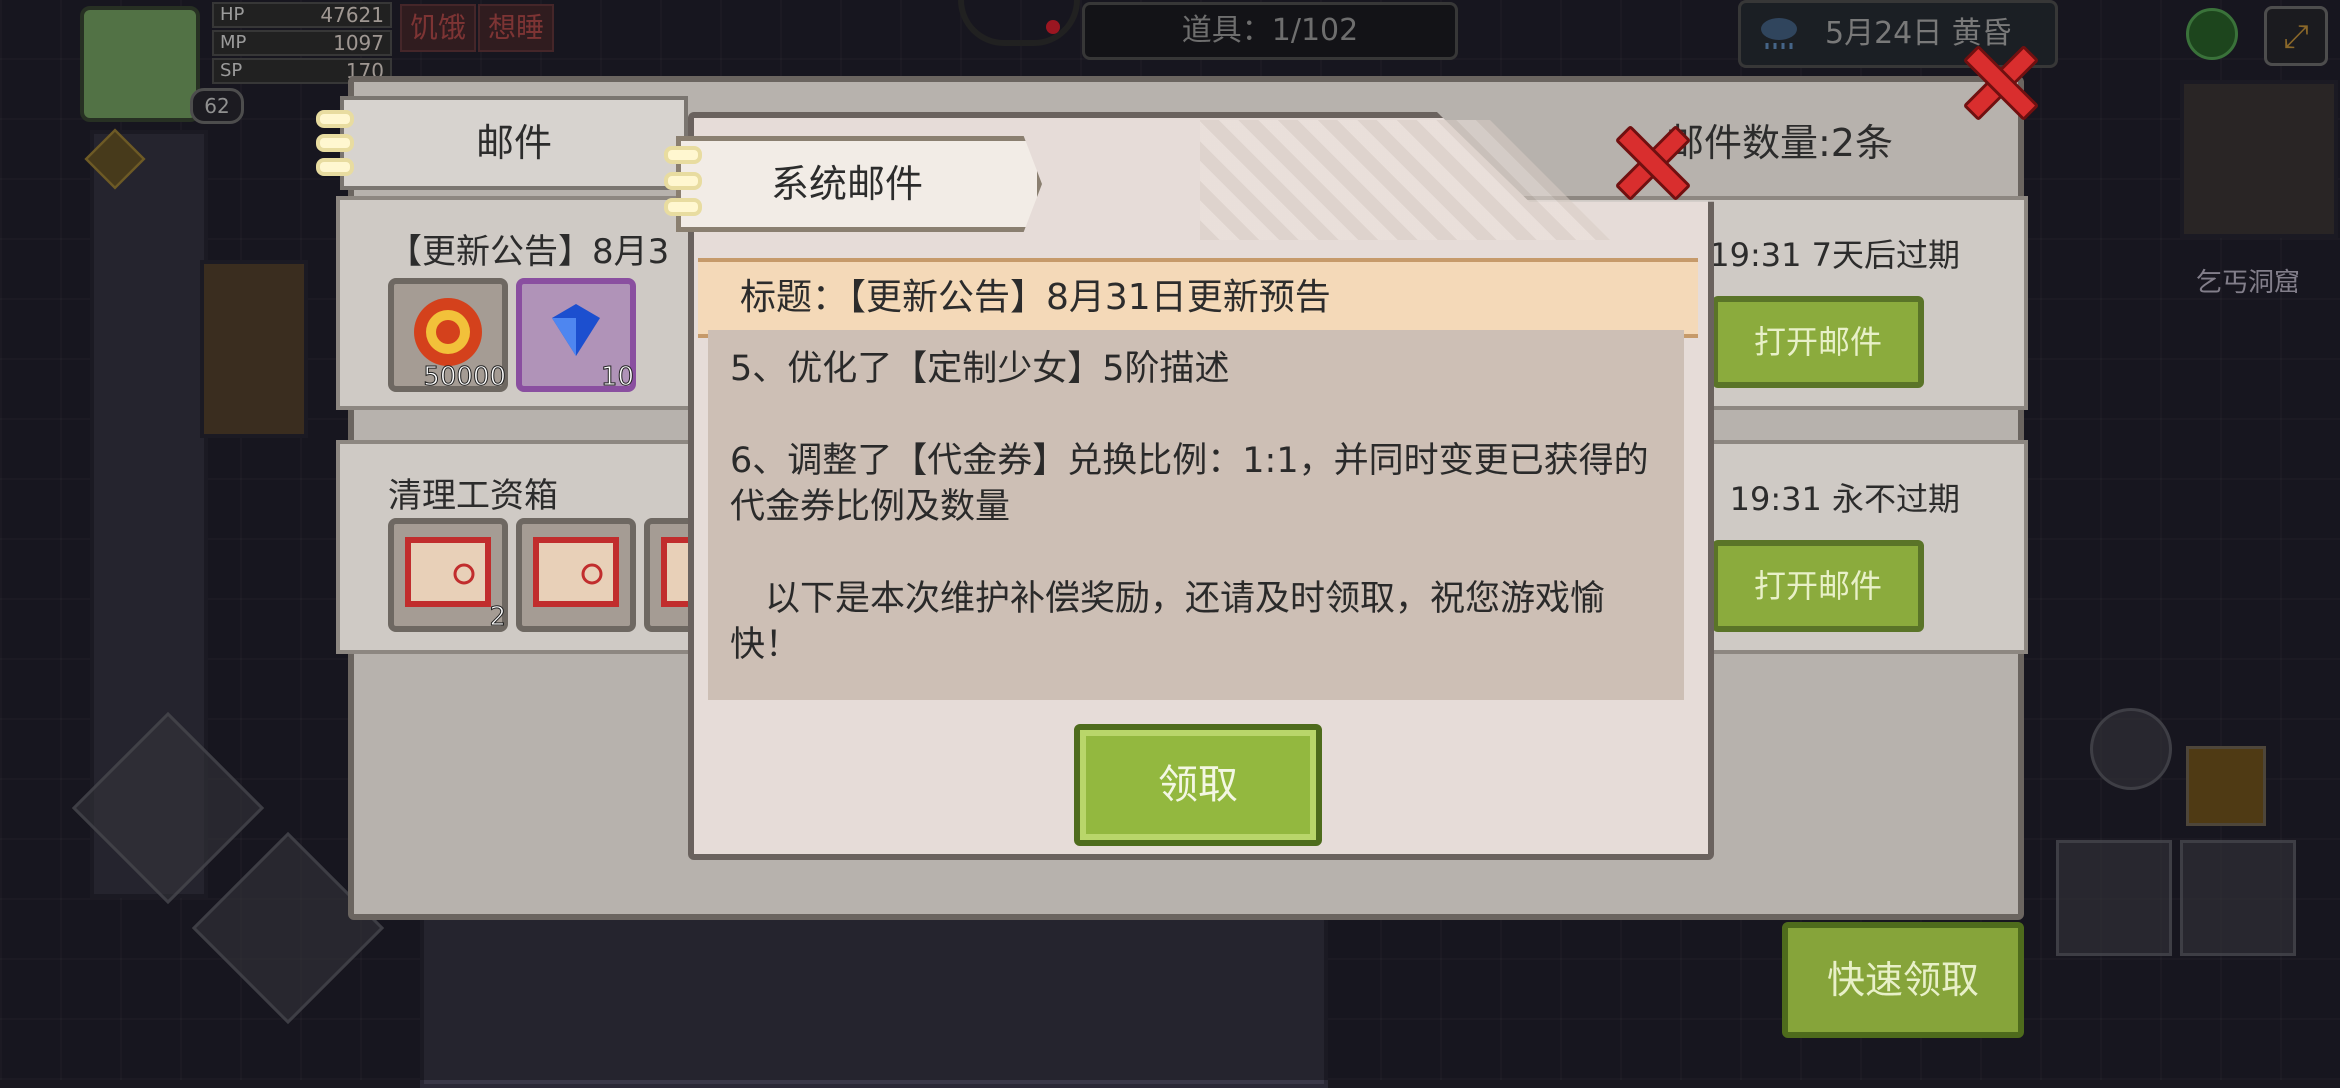 This screenshot has height=1088, width=2340. I want to click on reward-slot: 10, so click(576, 335).